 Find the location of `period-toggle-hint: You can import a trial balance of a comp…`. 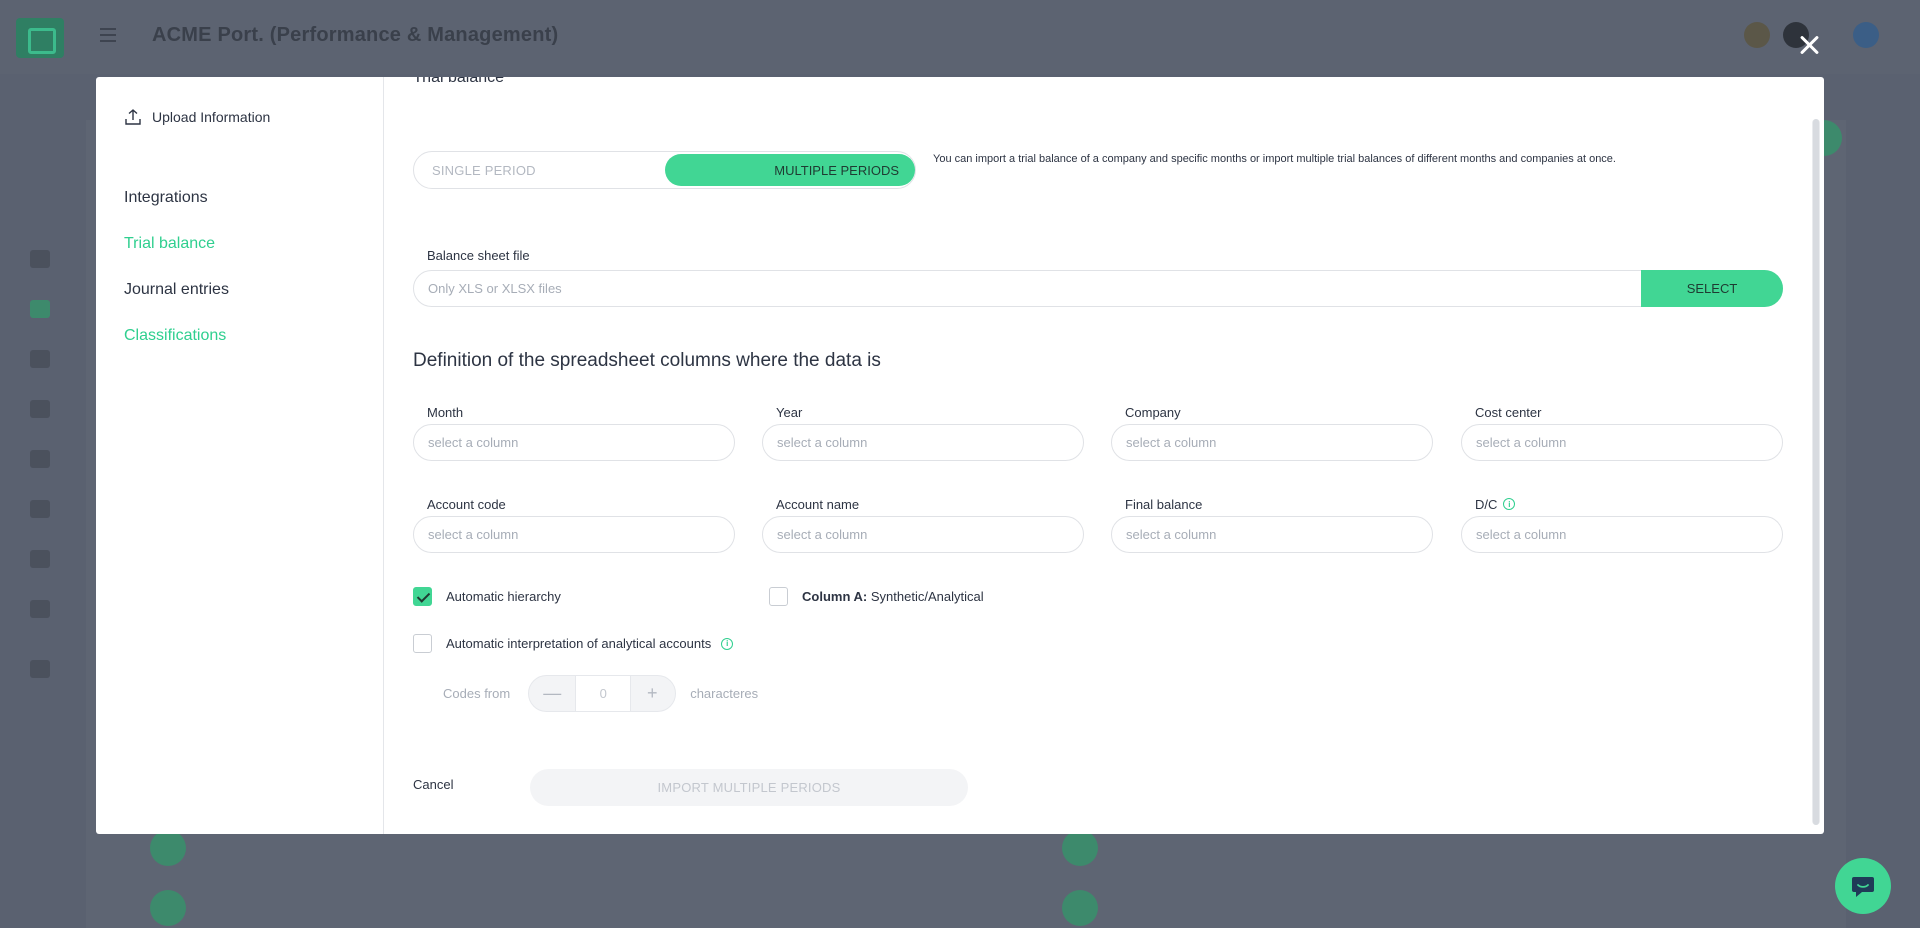

period-toggle-hint: You can import a trial balance of a comp… is located at coordinates (1274, 159).